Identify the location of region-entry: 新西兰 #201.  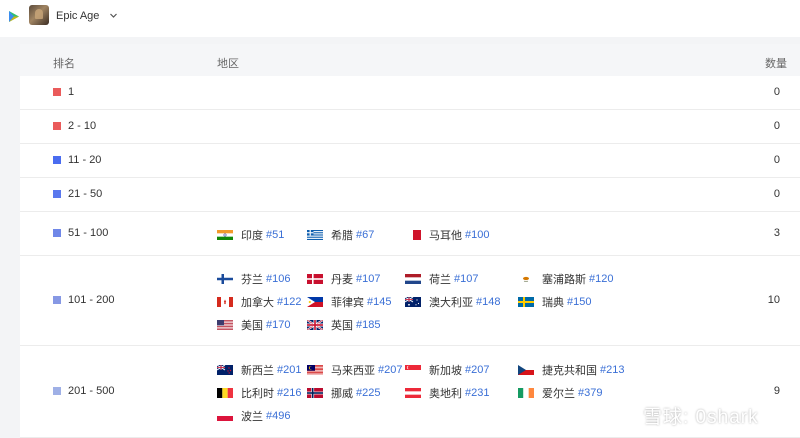
(259, 370).